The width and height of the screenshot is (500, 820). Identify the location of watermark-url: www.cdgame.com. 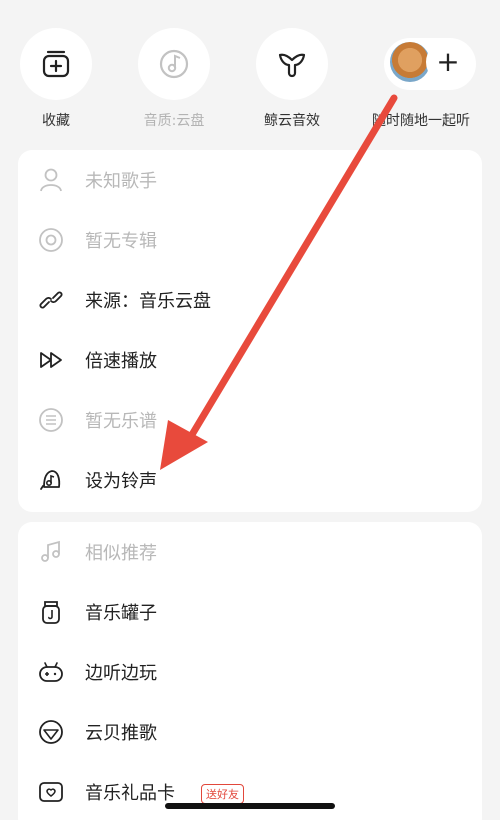
(394, 798).